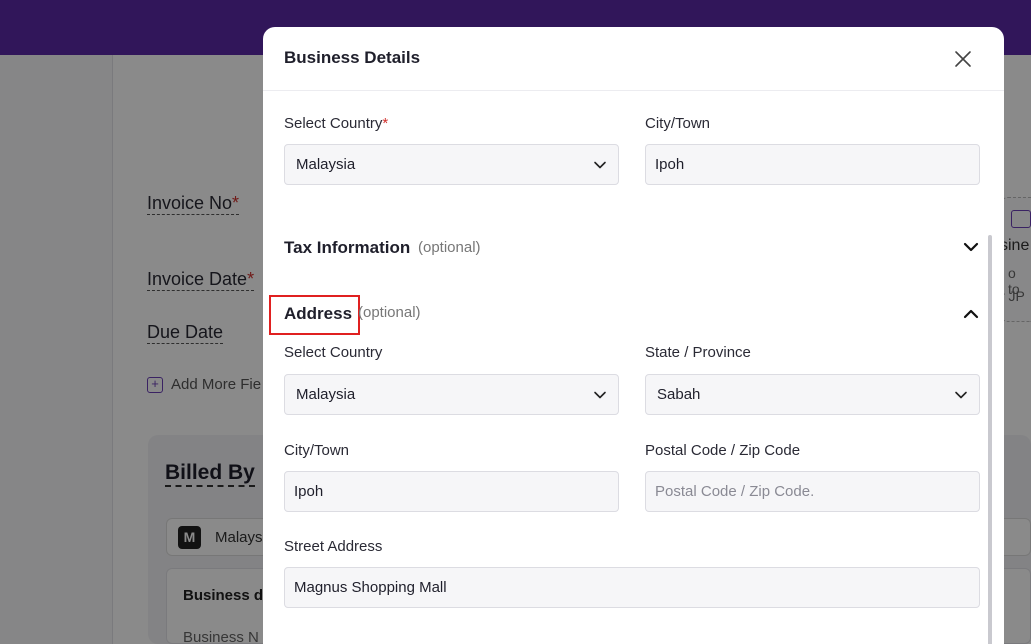 The height and width of the screenshot is (644, 1031). What do you see at coordinates (451, 491) in the screenshot?
I see `address-city-input: Ipoh` at bounding box center [451, 491].